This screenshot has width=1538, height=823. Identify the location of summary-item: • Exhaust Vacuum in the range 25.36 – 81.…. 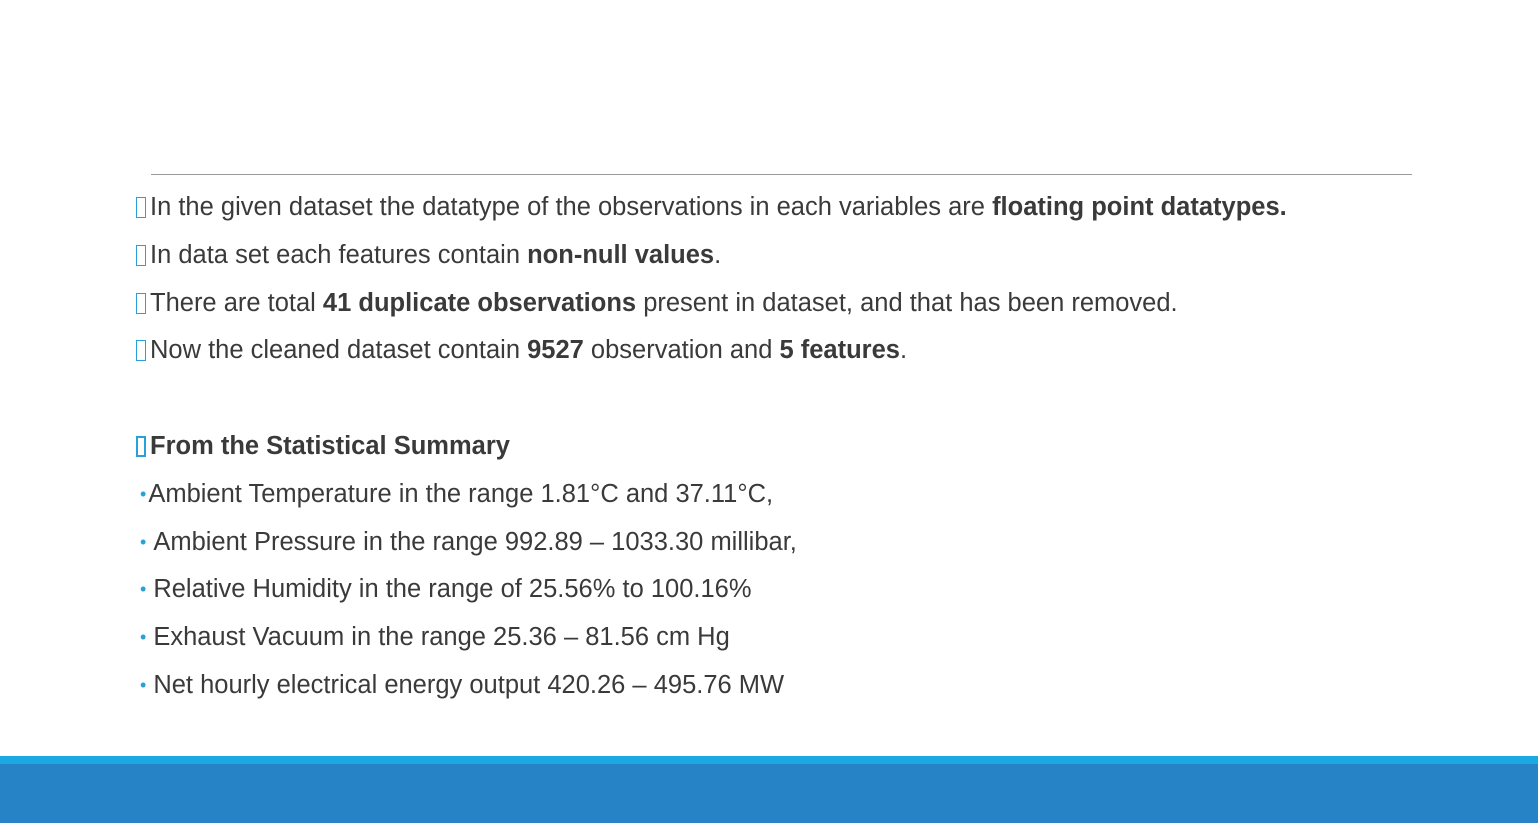
(783, 638).